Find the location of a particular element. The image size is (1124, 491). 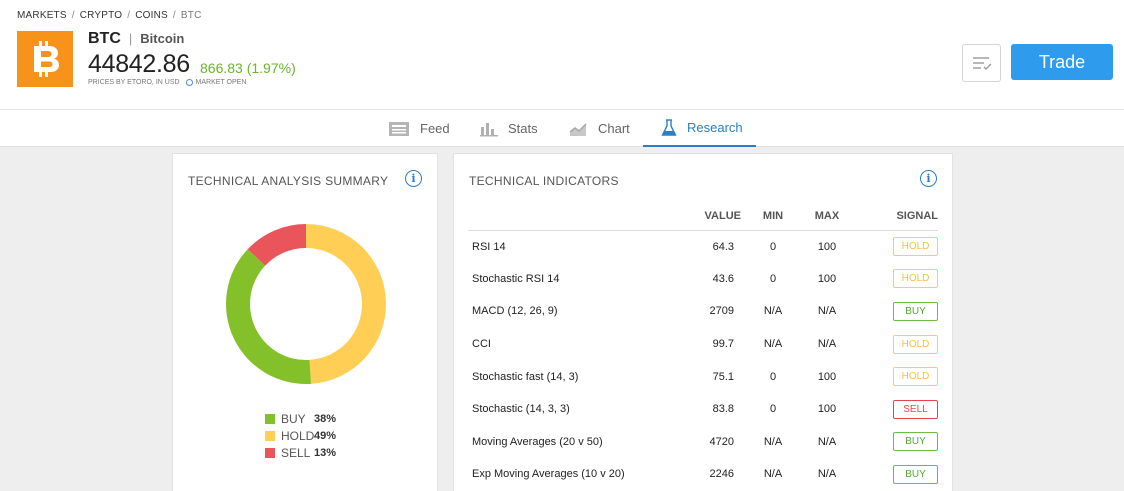

table-row: Moving Averages (20 v 50) 4720 N/A N/A BUY is located at coordinates (703, 442).